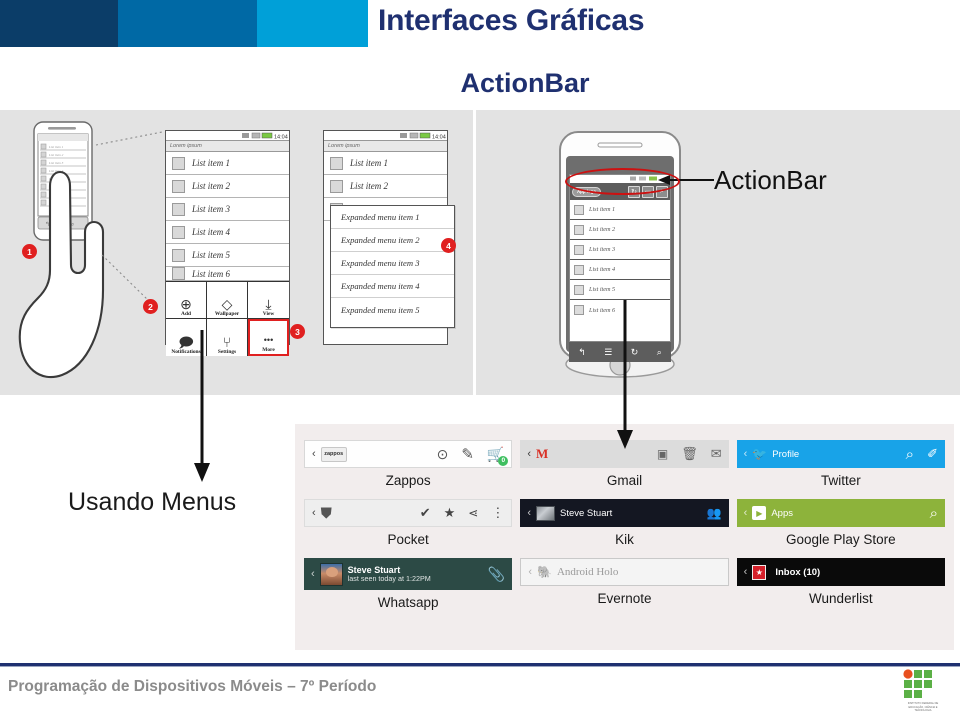 The height and width of the screenshot is (717, 960). What do you see at coordinates (202, 406) in the screenshot?
I see `arrow-menus-down` at bounding box center [202, 406].